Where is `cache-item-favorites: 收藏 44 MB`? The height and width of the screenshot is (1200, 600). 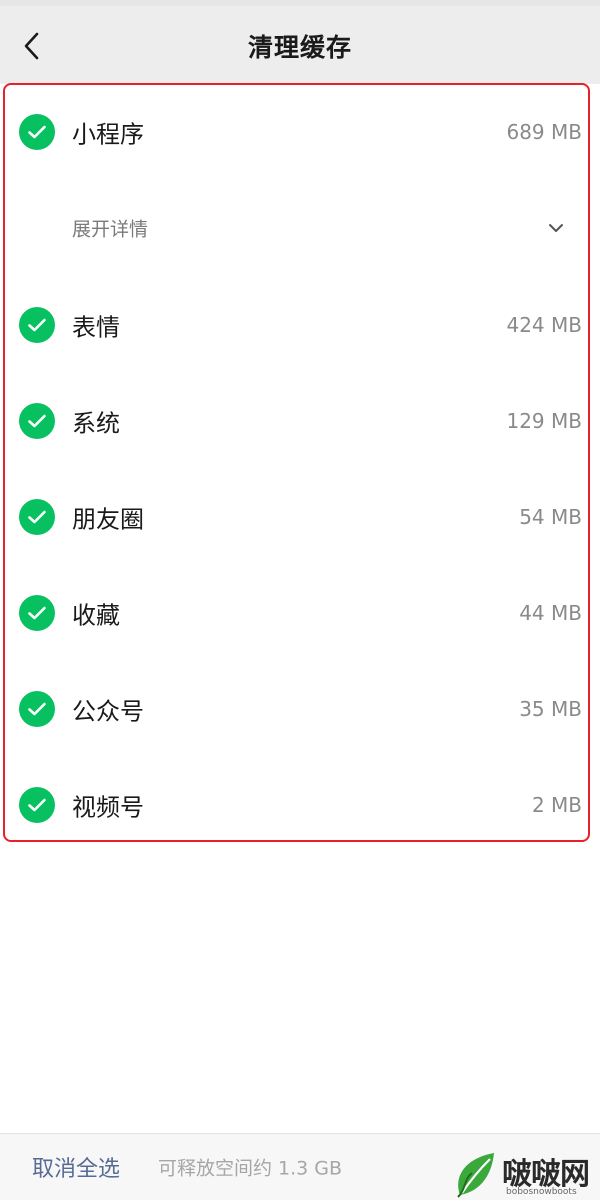 cache-item-favorites: 收藏 44 MB is located at coordinates (300, 613).